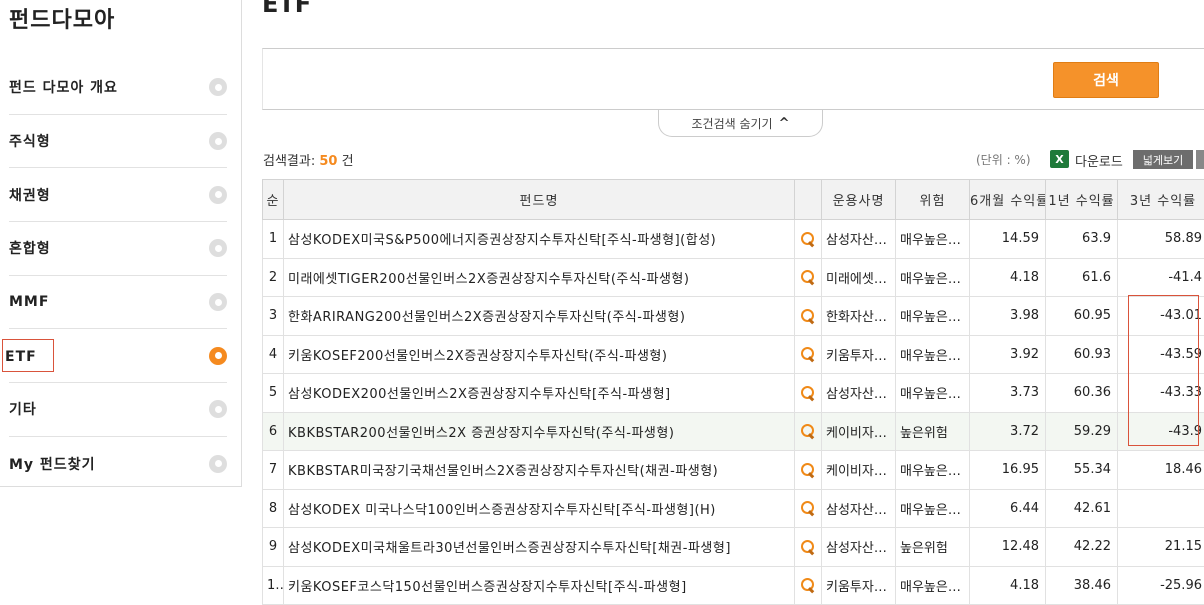 The width and height of the screenshot is (1204, 605). Describe the element at coordinates (539, 470) in the screenshot. I see `fund-name-cell: KBKBSTAR미국장기국채선물인버스2X증권상장지수투자신탁(채권-파생형)` at that location.